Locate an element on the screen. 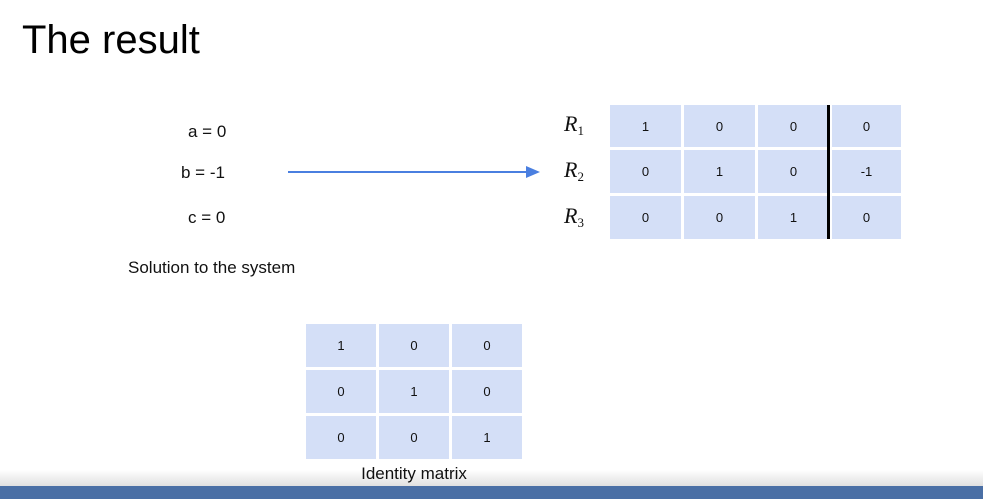 The image size is (983, 499). id-cell-r1-c3: 0 is located at coordinates (487, 345).